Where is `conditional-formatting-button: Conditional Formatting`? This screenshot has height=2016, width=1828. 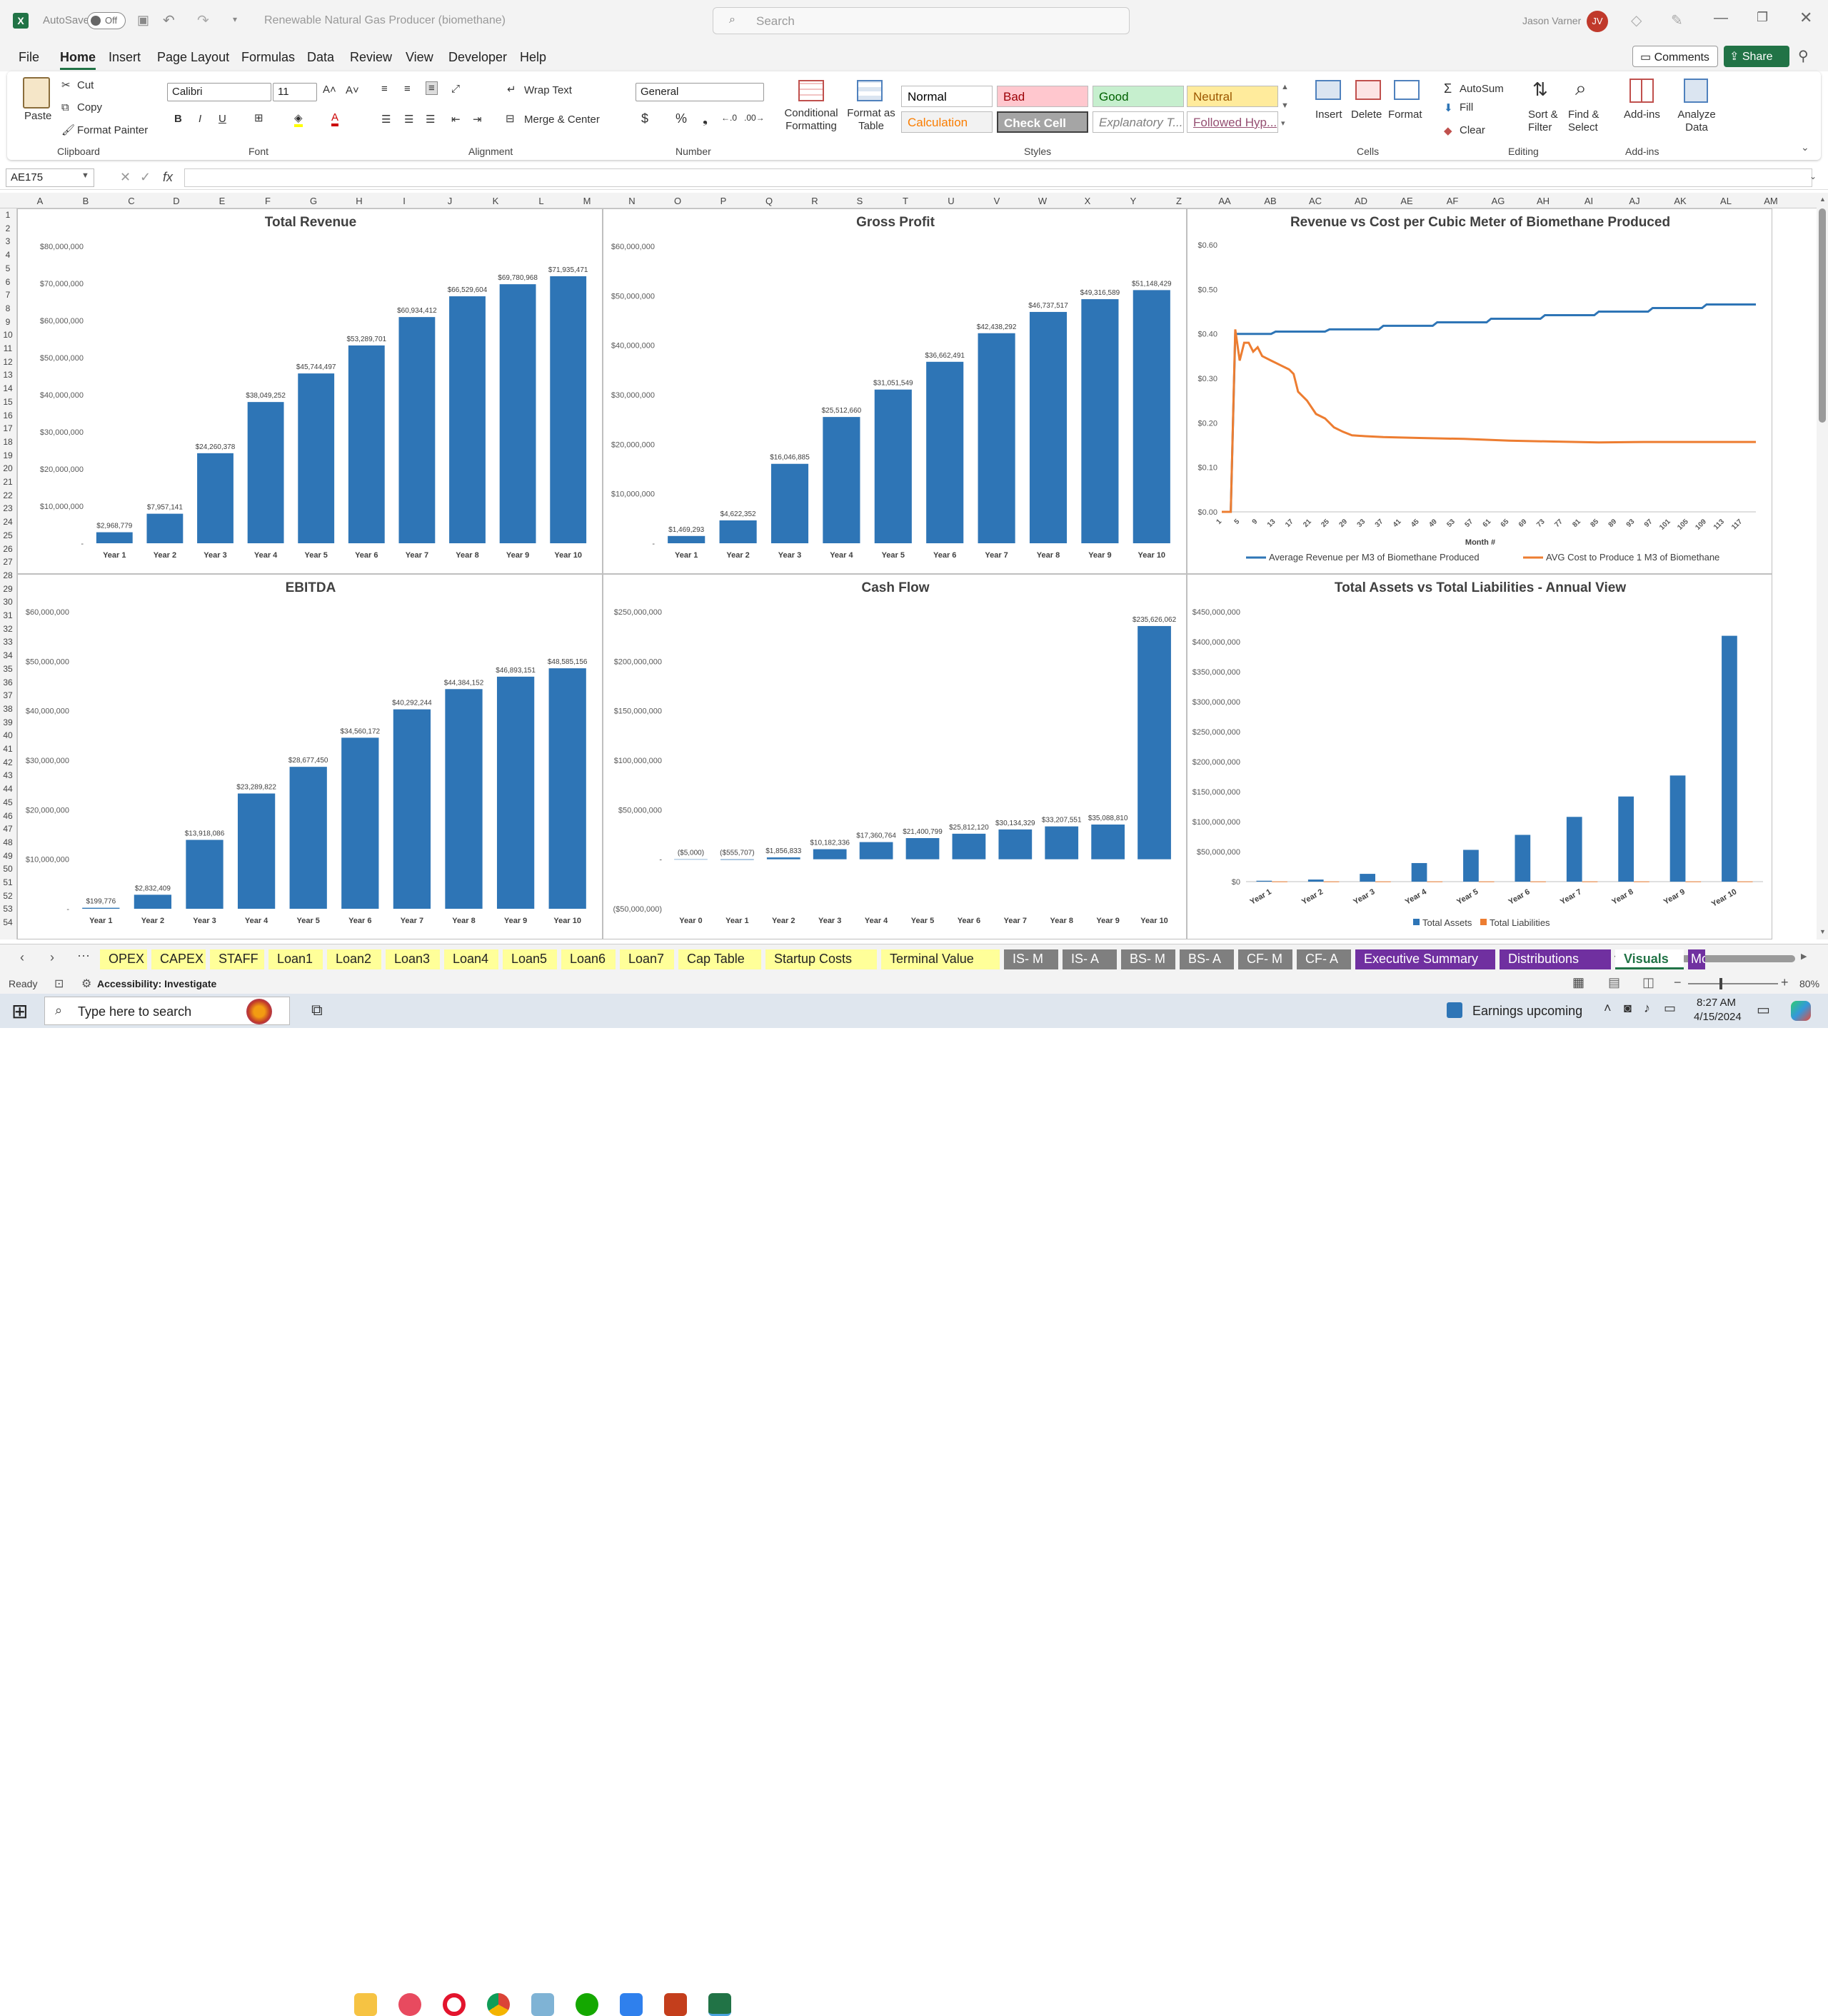 conditional-formatting-button: Conditional Formatting is located at coordinates (811, 120).